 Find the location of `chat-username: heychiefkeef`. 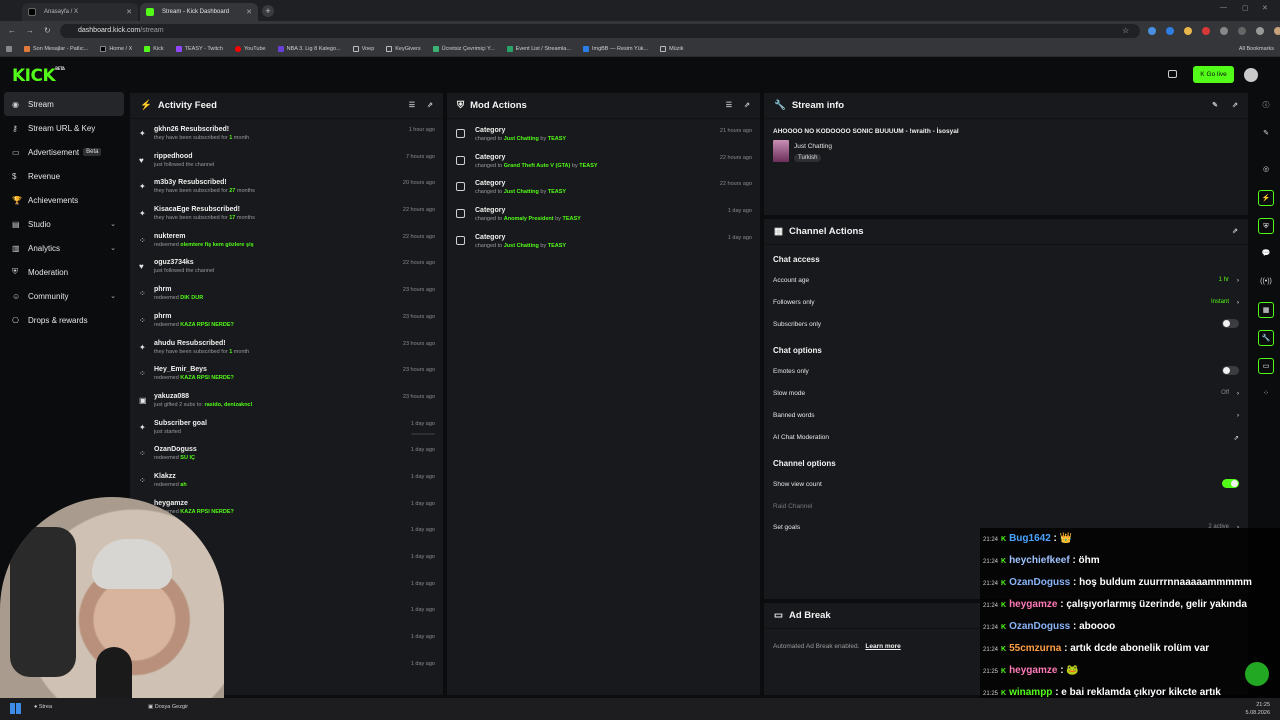

chat-username: heychiefkeef is located at coordinates (1039, 560).